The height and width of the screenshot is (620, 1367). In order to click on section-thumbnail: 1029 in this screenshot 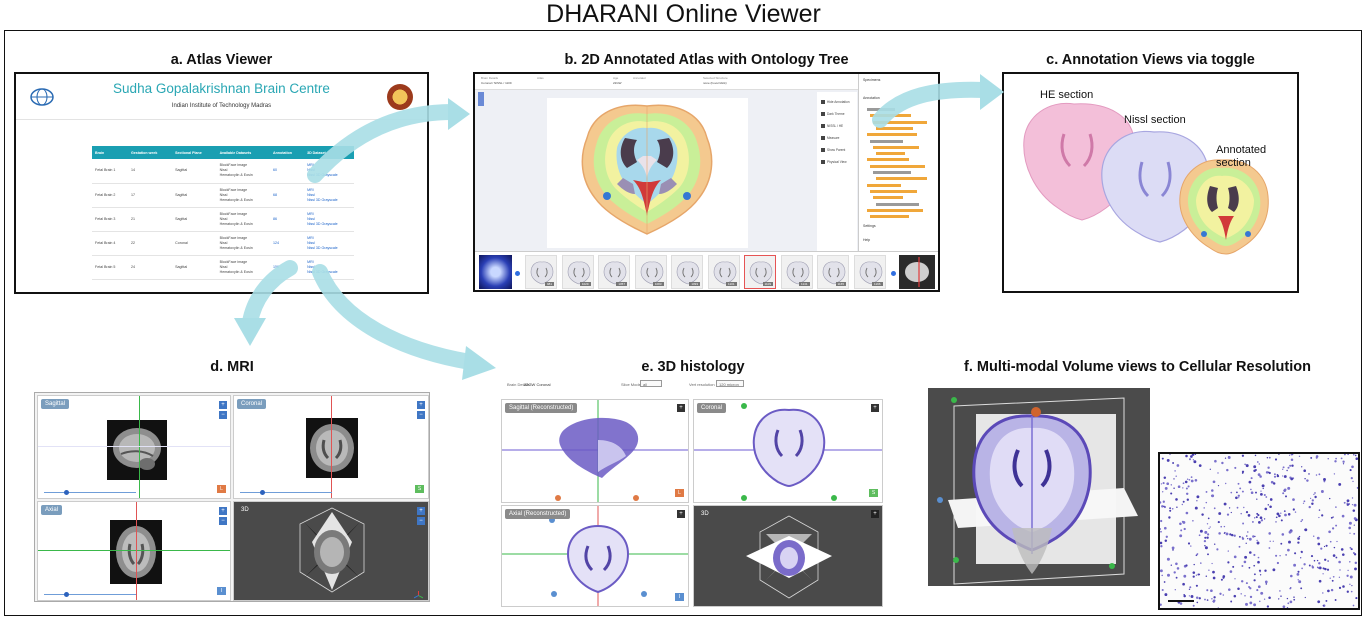, I will do `click(577, 272)`.